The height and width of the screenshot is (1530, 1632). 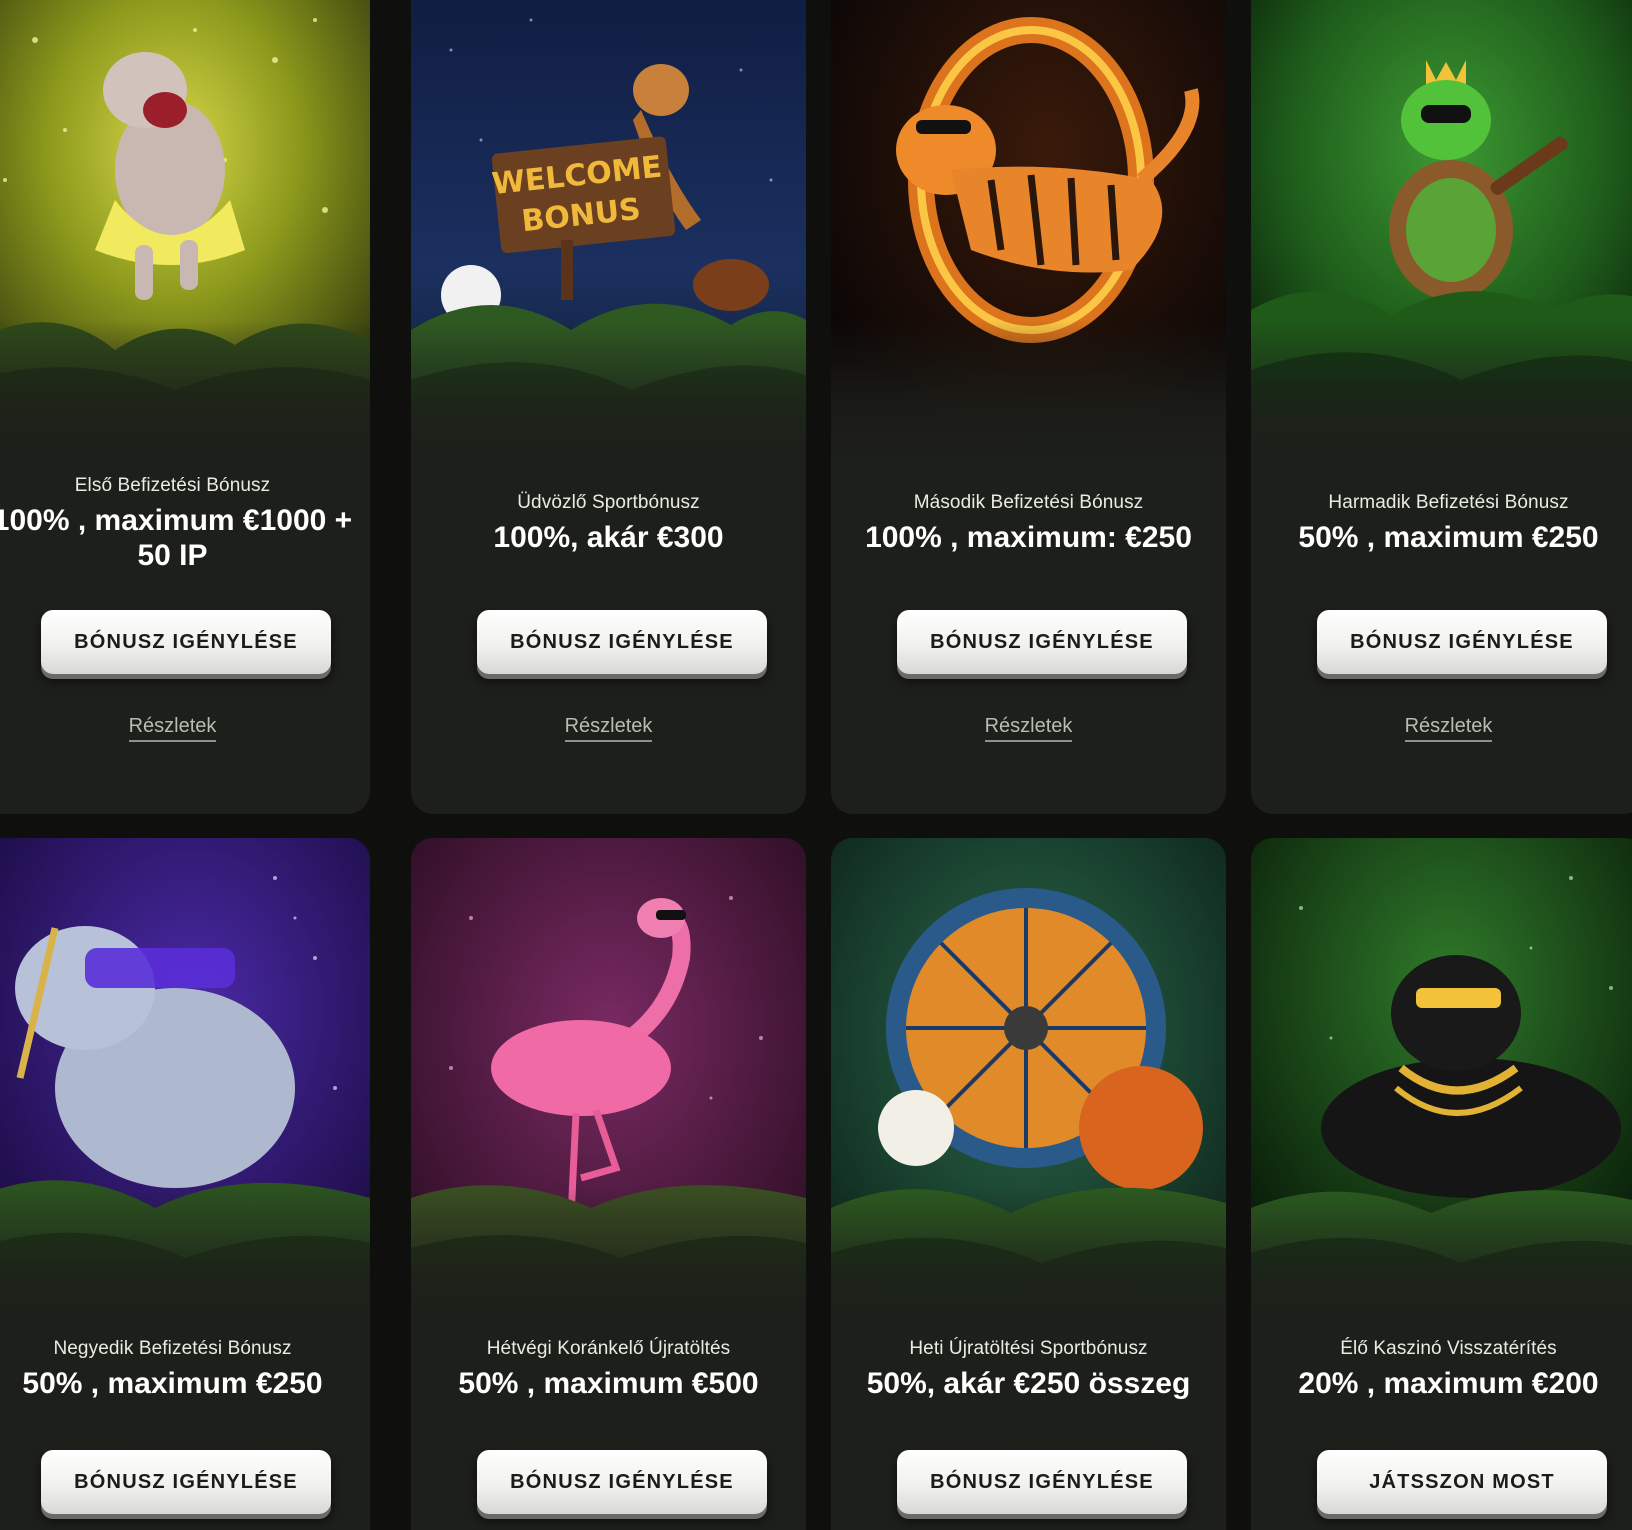 I want to click on bonus-subtitle: Élő Kaszinó Visszatérítés, so click(x=1448, y=1348).